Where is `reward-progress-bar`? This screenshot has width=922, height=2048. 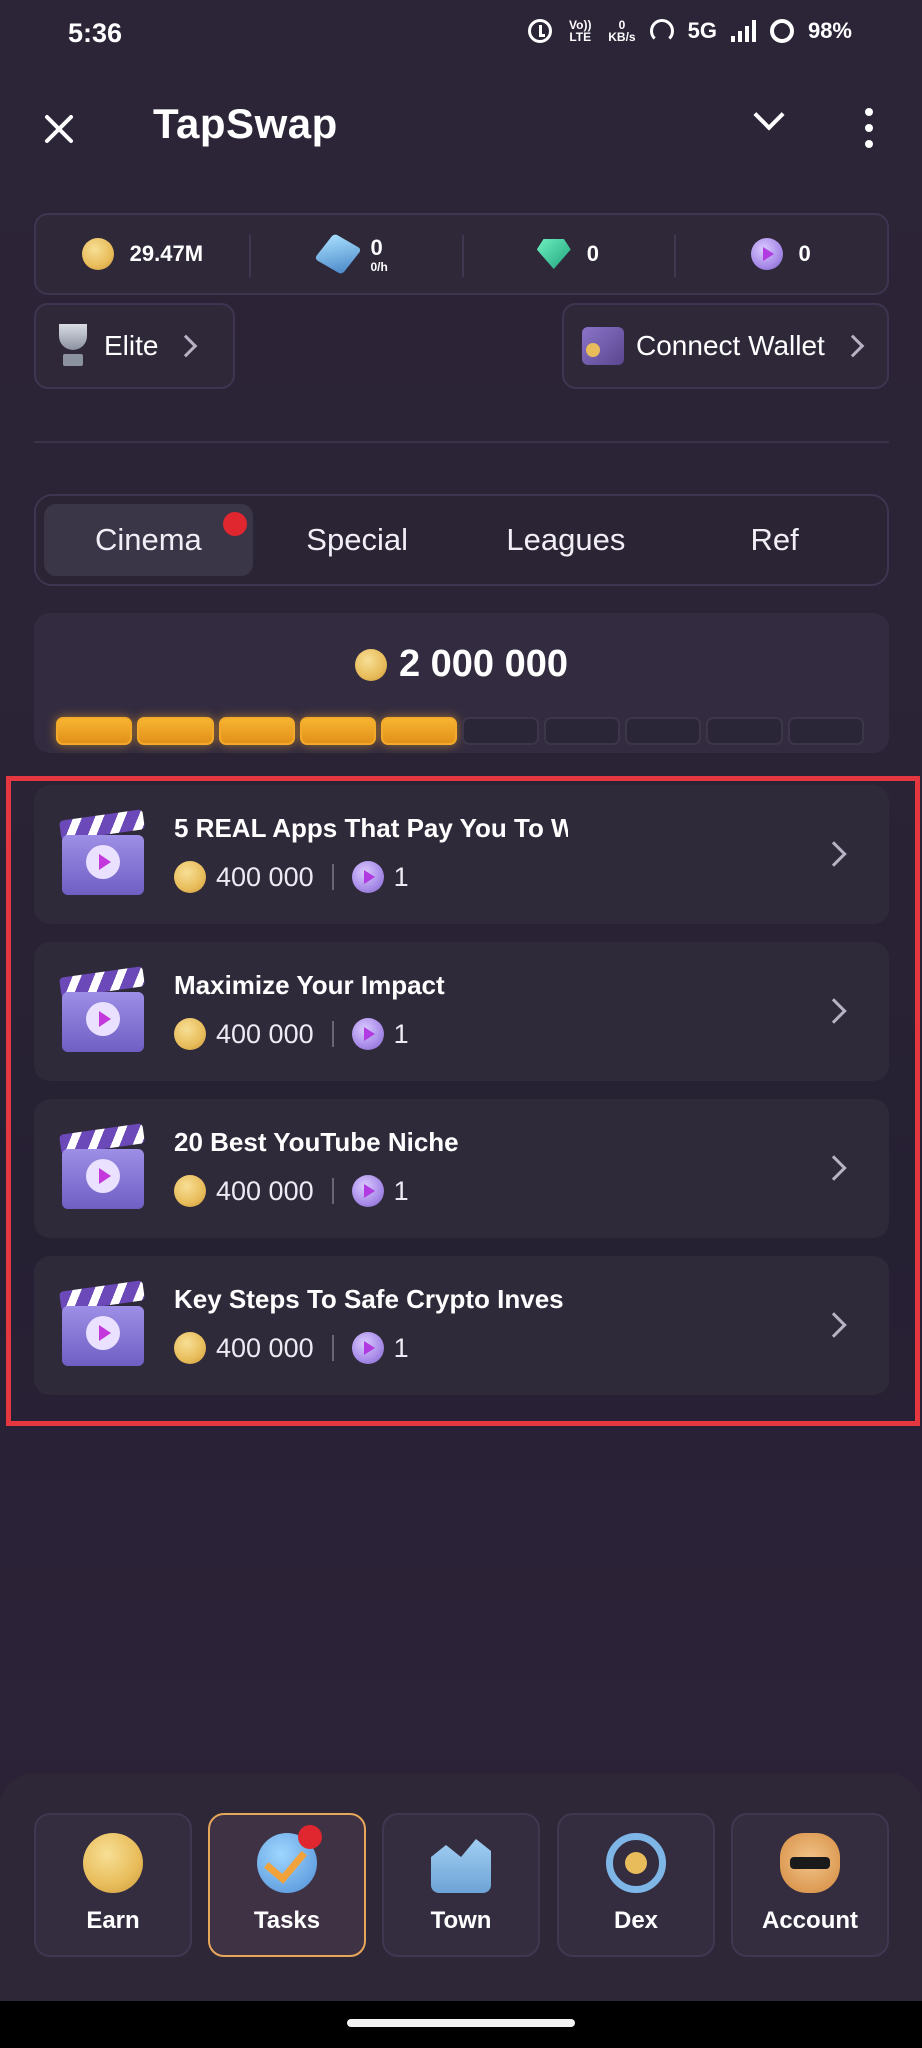
reward-progress-bar is located at coordinates (460, 731).